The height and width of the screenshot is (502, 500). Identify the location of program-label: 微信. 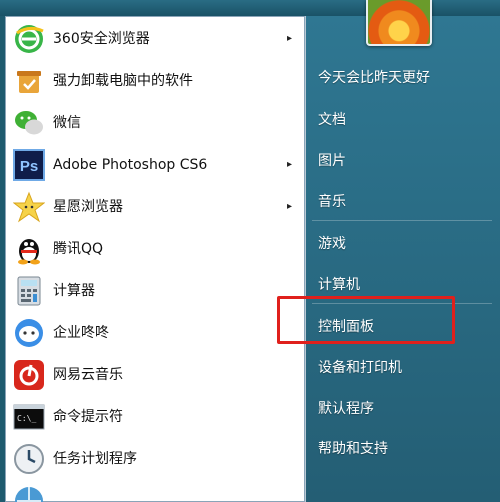
(67, 123).